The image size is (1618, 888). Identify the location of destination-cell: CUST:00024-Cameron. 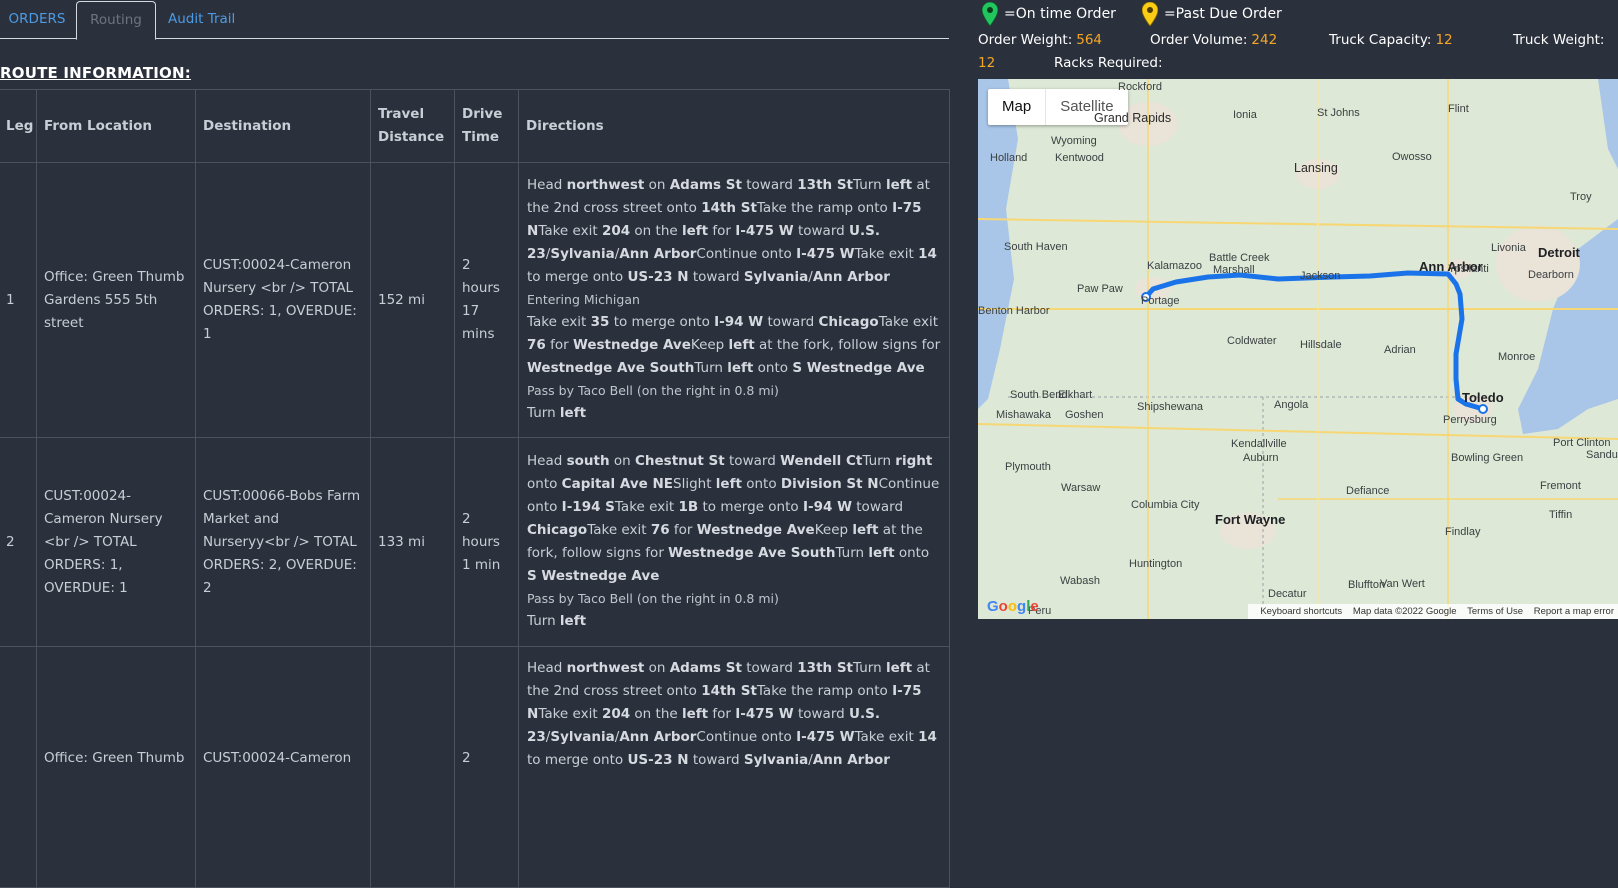
(283, 767).